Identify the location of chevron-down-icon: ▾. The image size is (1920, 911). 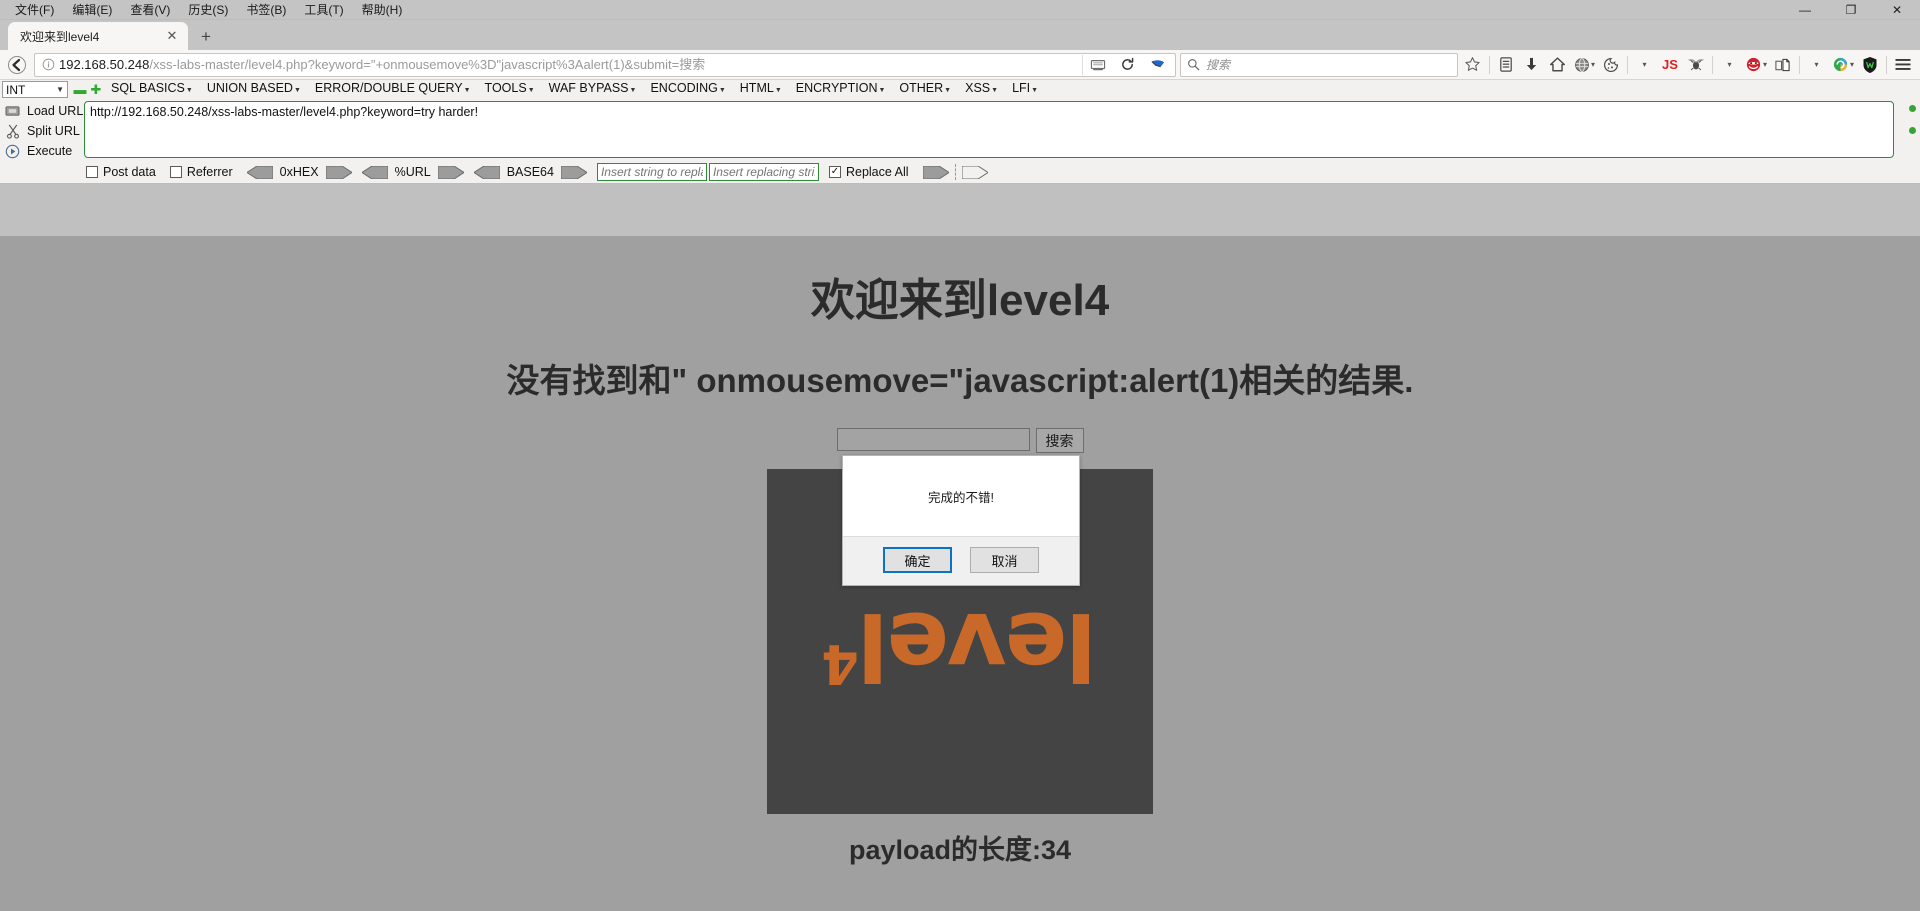
(1593, 64).